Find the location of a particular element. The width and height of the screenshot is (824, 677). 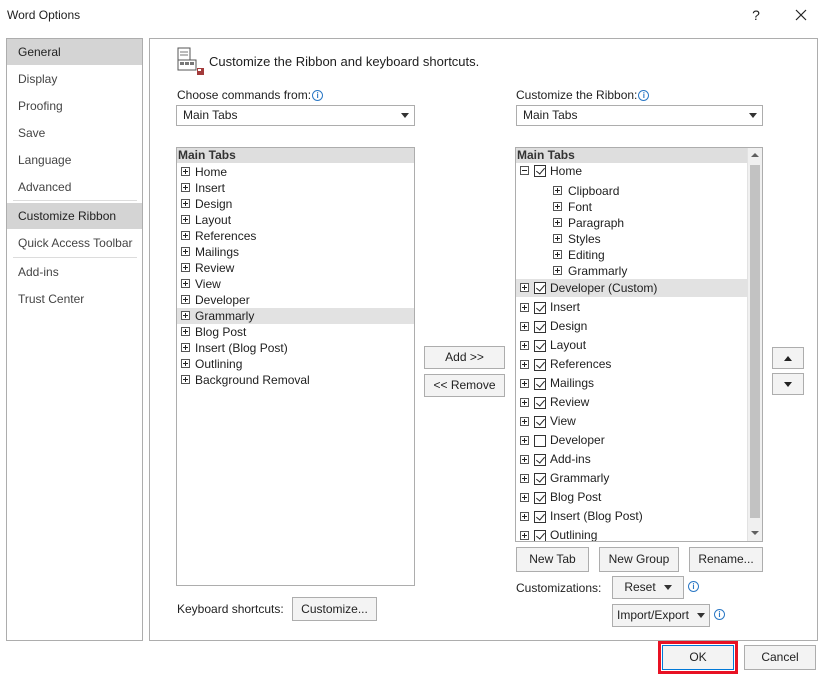

tree-group-item: Paragraph is located at coordinates (631, 223).